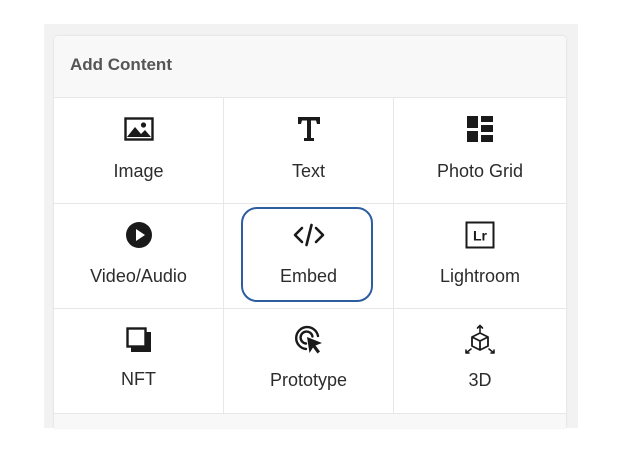  Describe the element at coordinates (480, 256) in the screenshot. I see `tile-lightroom: Lr Lightroom` at that location.